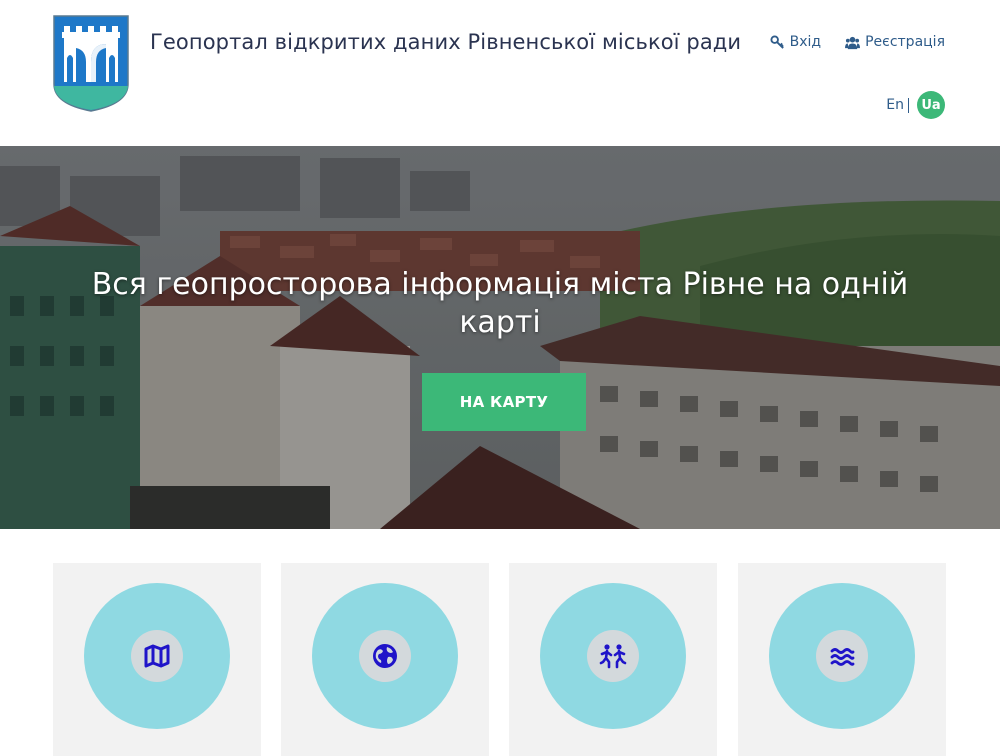 Image resolution: width=1000 pixels, height=756 pixels. I want to click on category-card-map, so click(157, 659).